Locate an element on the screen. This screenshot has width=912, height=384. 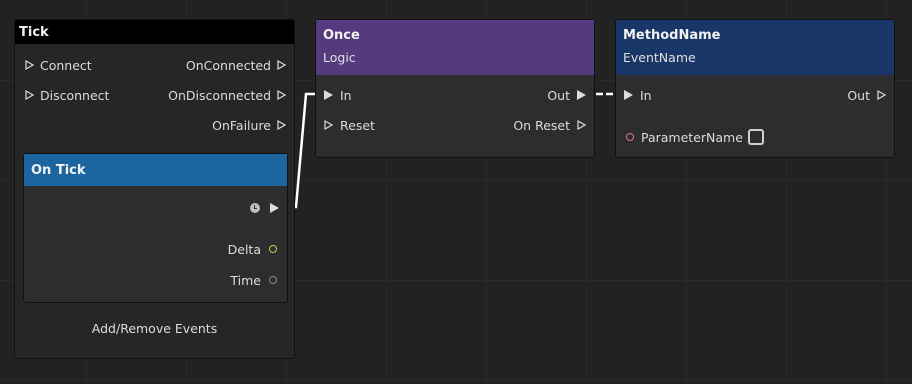
add-remove-events-label: Add/Remove Events is located at coordinates (154, 328).